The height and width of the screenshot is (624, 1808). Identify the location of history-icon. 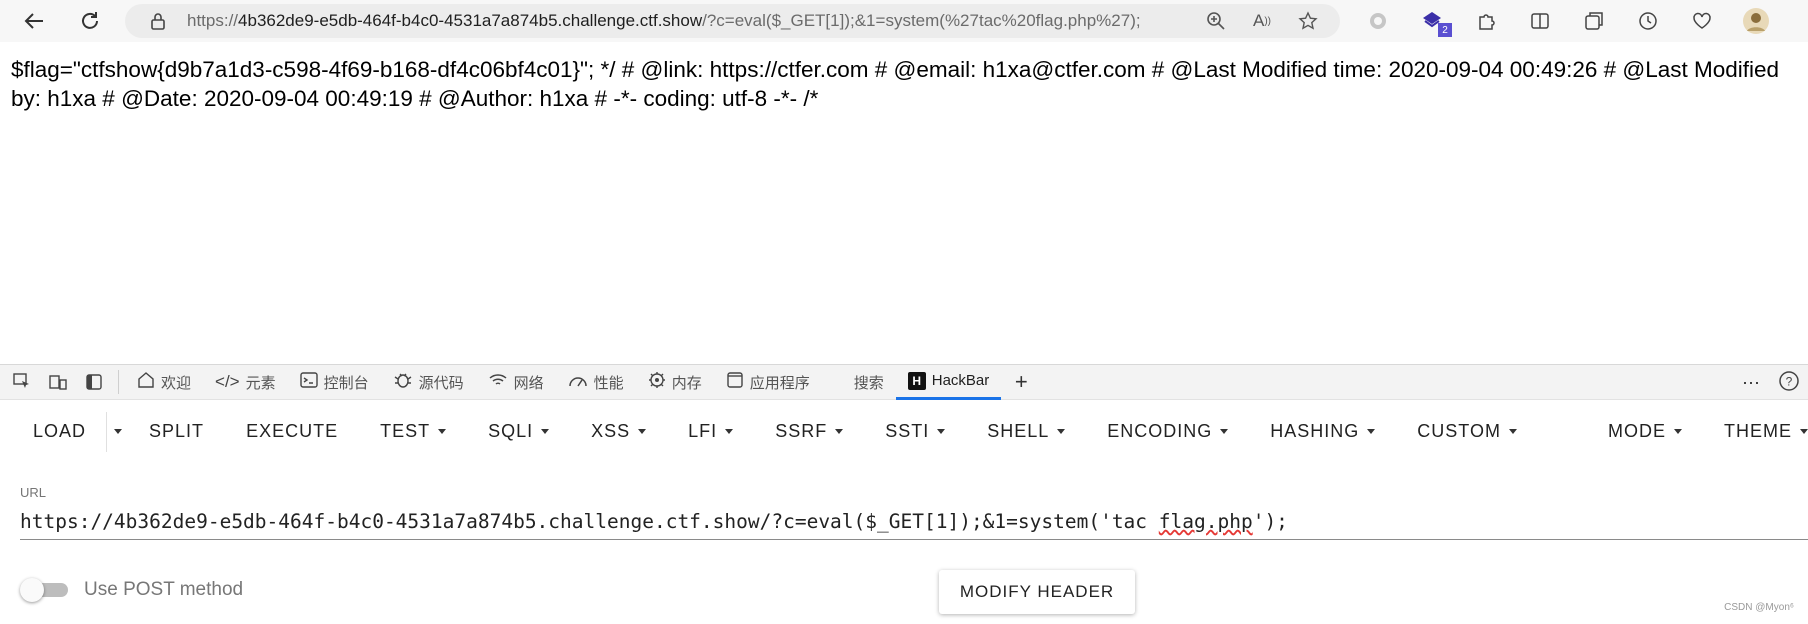
(1648, 21).